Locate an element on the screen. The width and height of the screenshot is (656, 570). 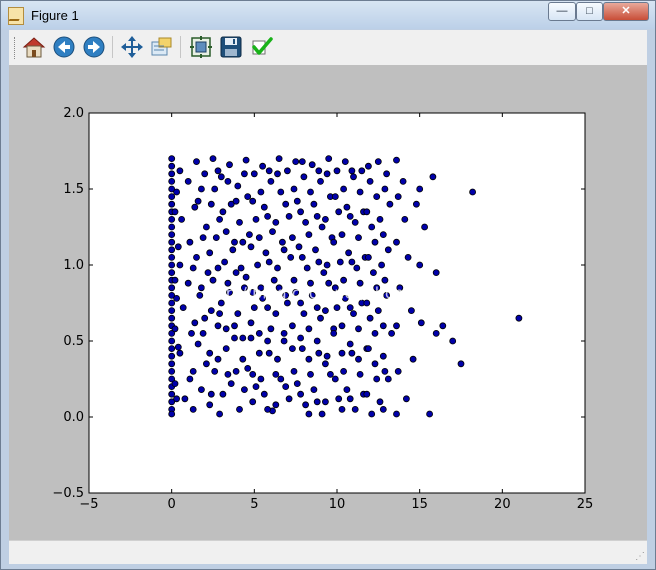
home-icon is located at coordinates (34, 47).